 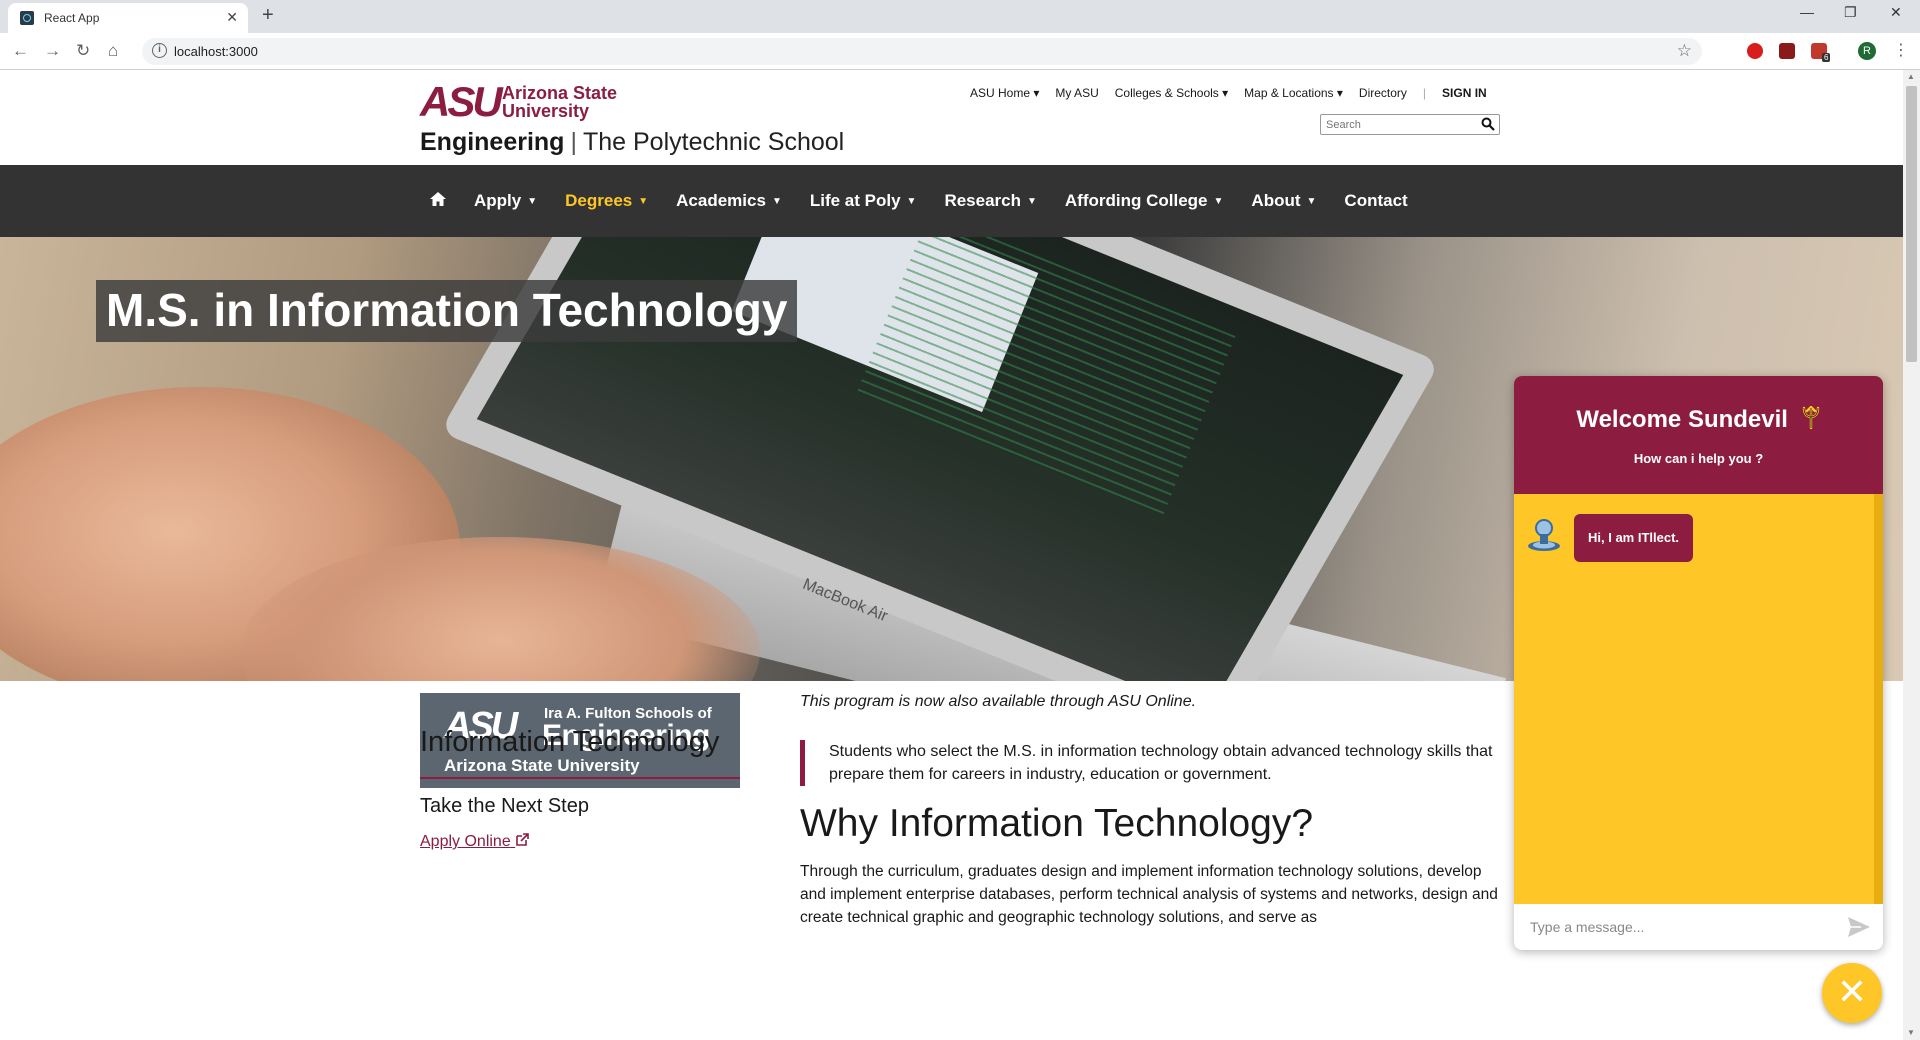 What do you see at coordinates (713, 142) in the screenshot?
I see `unit-title-sub: The Polytechnic School` at bounding box center [713, 142].